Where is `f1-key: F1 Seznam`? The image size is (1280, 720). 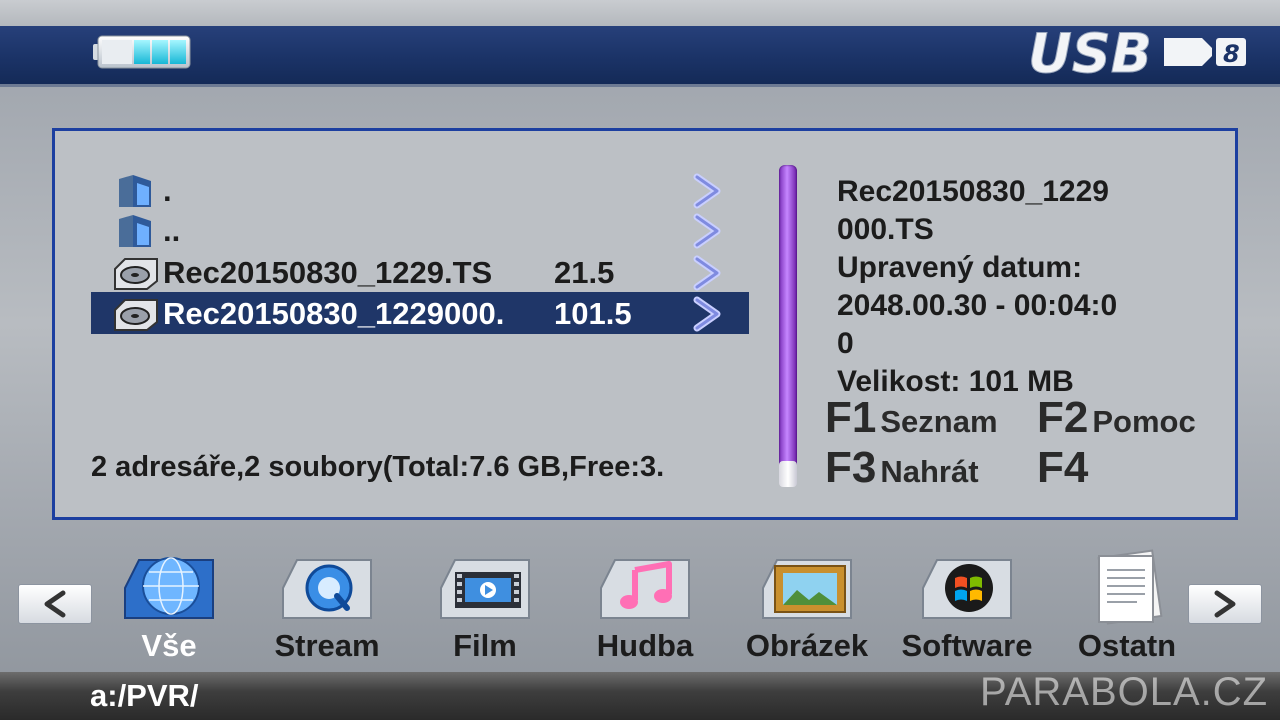 f1-key: F1 Seznam is located at coordinates (911, 418).